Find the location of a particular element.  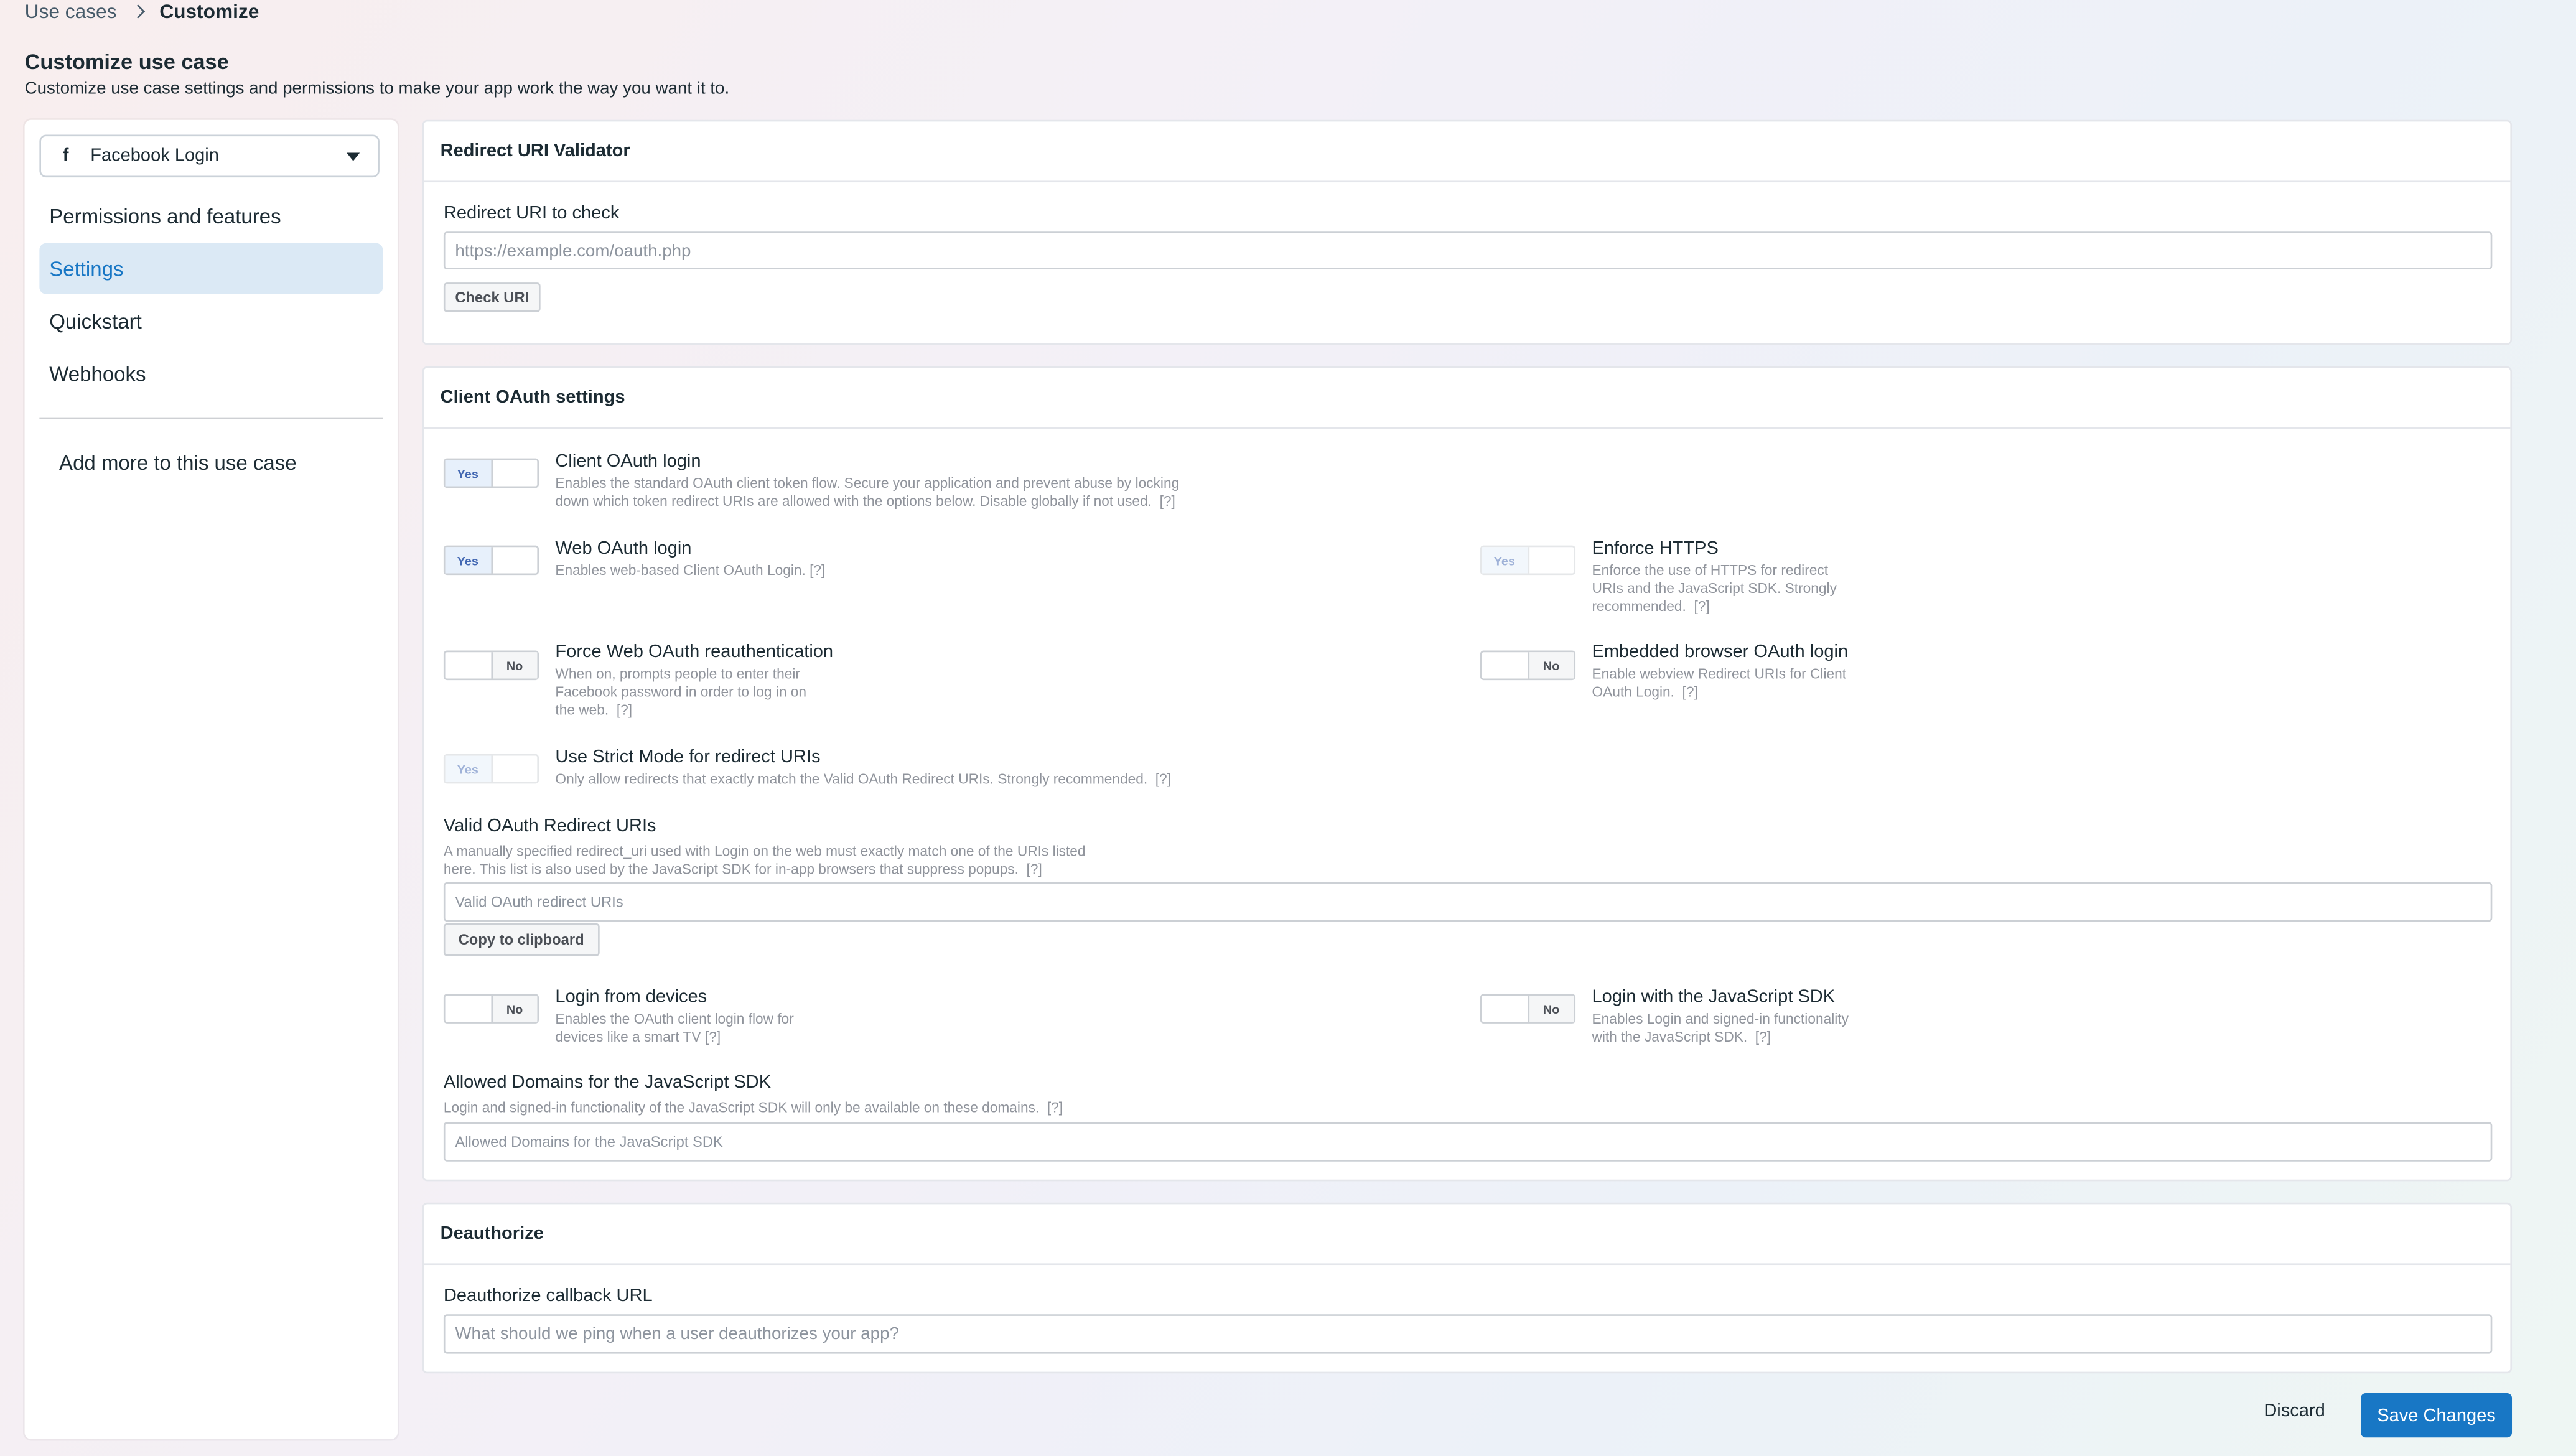

page-title: Customize use case is located at coordinates (127, 62).